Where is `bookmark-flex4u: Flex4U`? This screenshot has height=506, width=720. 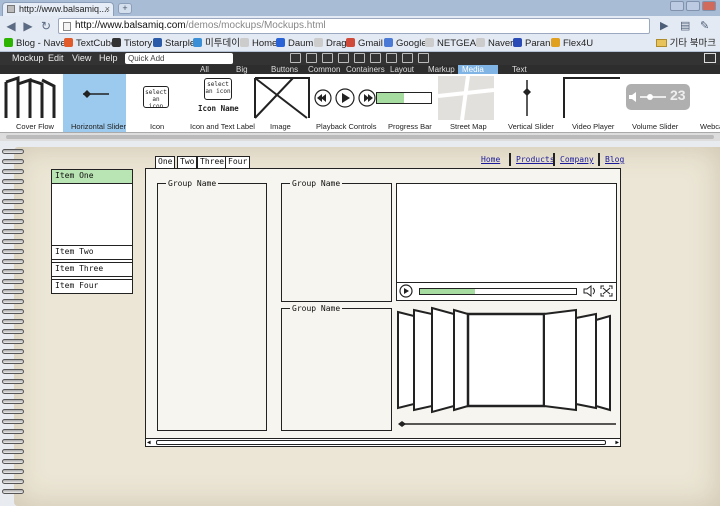
bookmark-flex4u: Flex4U is located at coordinates (572, 44).